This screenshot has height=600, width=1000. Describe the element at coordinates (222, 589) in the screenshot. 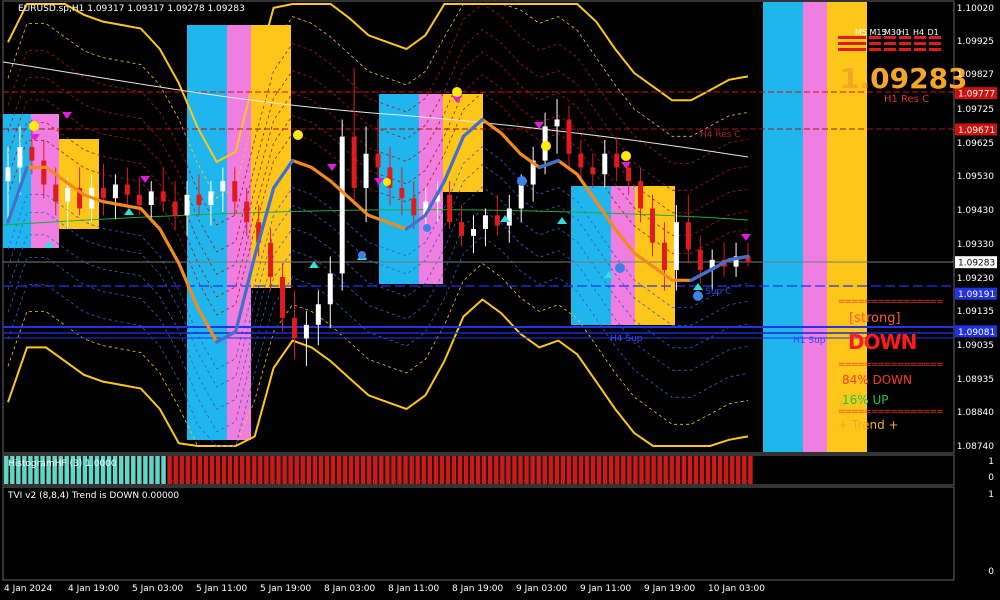

I see `x-tick: 5 Jan 11:00` at that location.